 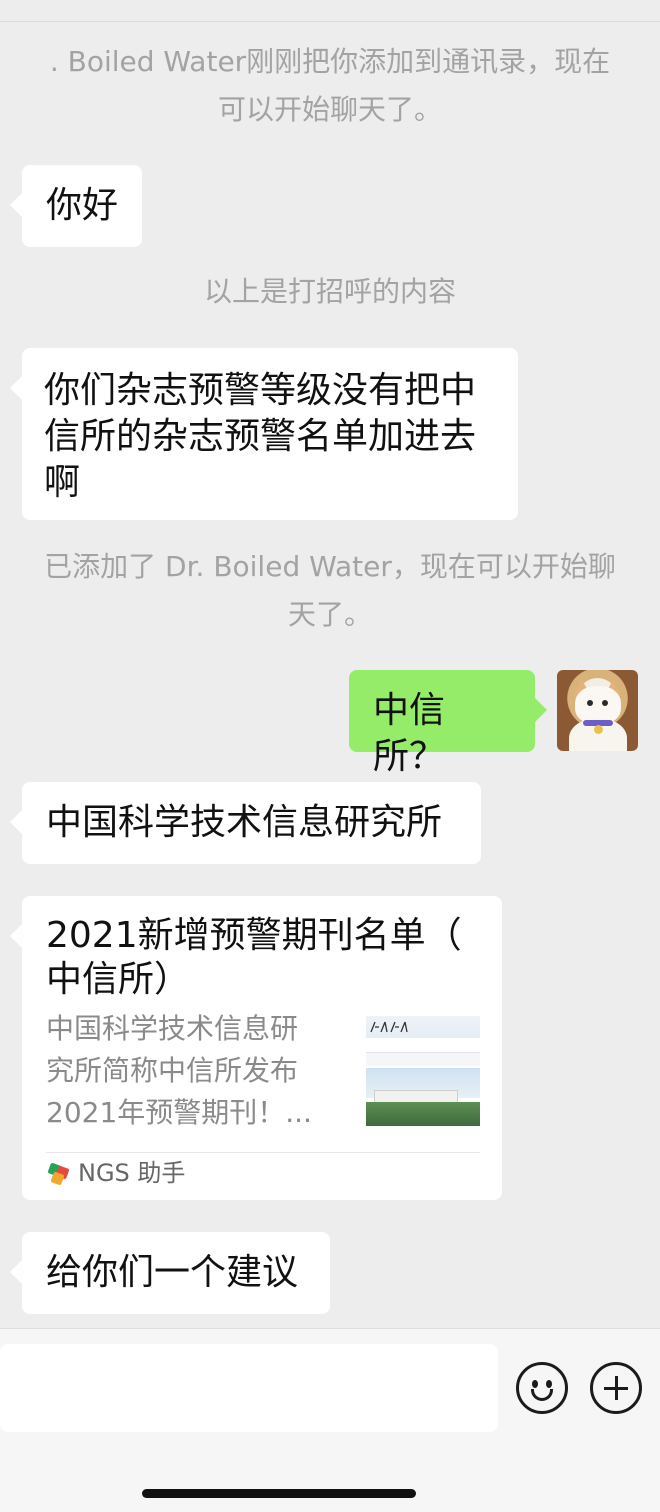 What do you see at coordinates (260, 436) in the screenshot?
I see `message-text: 你们杂志预警等级没有把中 信所的杂志预警名单加进去 啊` at bounding box center [260, 436].